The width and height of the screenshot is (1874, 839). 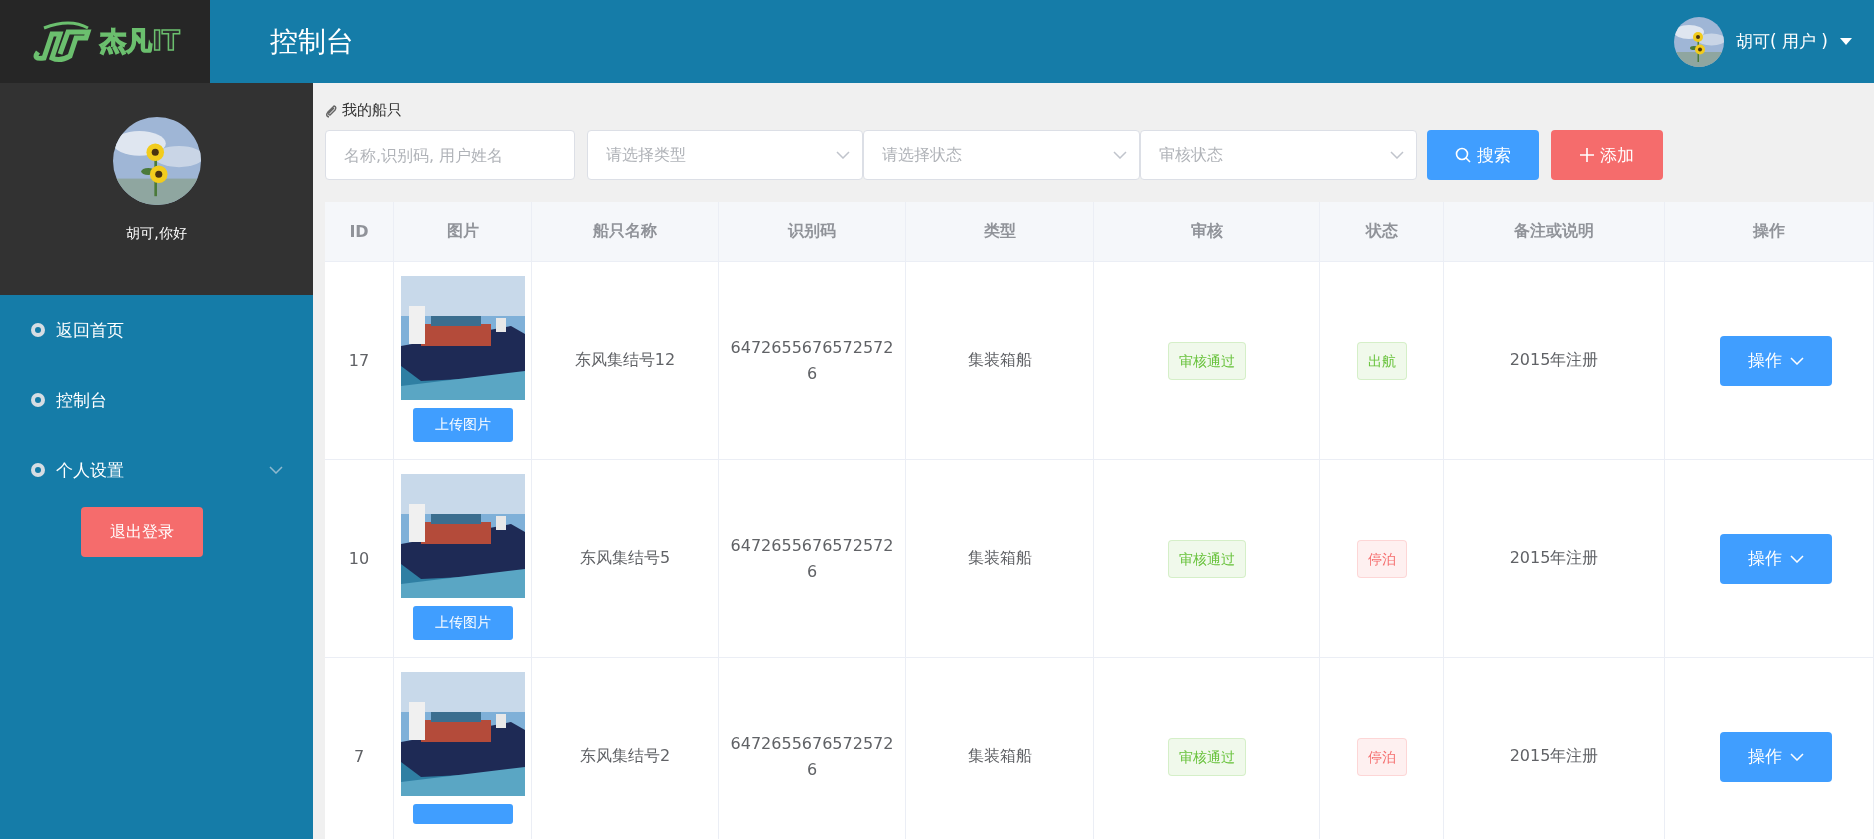 I want to click on chevron-icon, so click(x=276, y=470).